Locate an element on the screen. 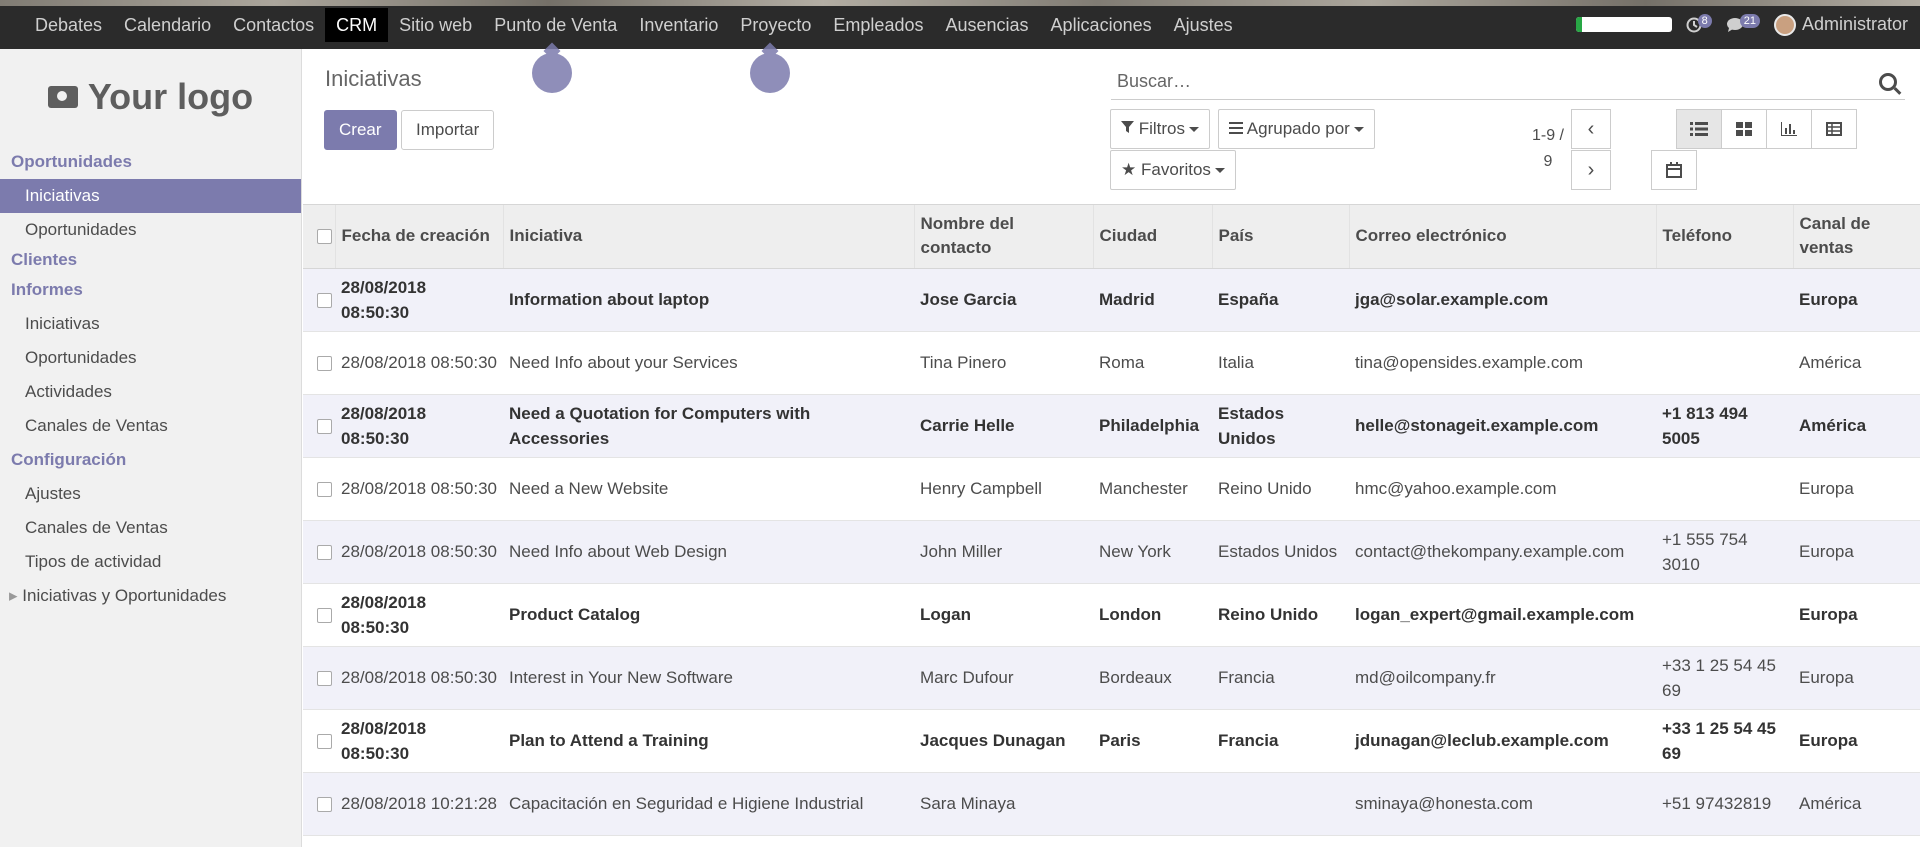 Image resolution: width=1920 pixels, height=847 pixels. menu-item-inventario: Inventario is located at coordinates (678, 25).